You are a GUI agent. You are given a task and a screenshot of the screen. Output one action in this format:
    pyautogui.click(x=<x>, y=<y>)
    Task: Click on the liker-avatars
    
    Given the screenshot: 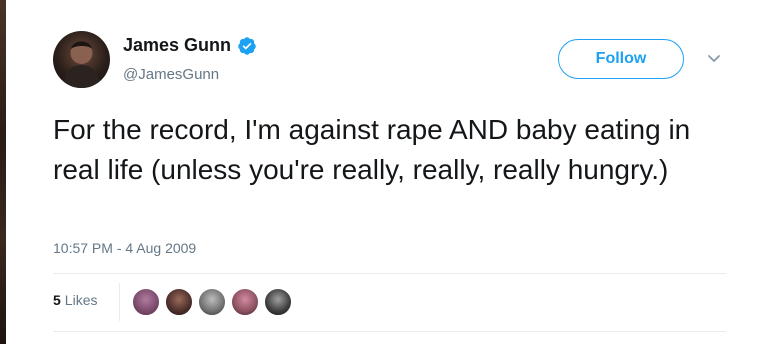 What is the action you would take?
    pyautogui.click(x=213, y=302)
    